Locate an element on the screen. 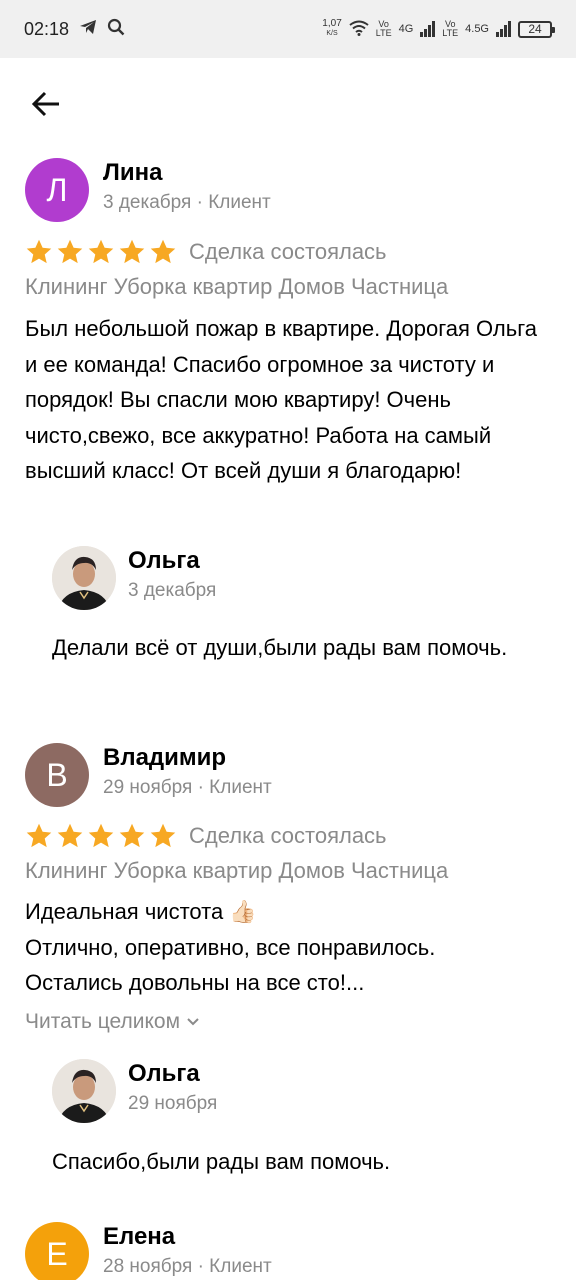  battery-icon: 24 is located at coordinates (536, 29).